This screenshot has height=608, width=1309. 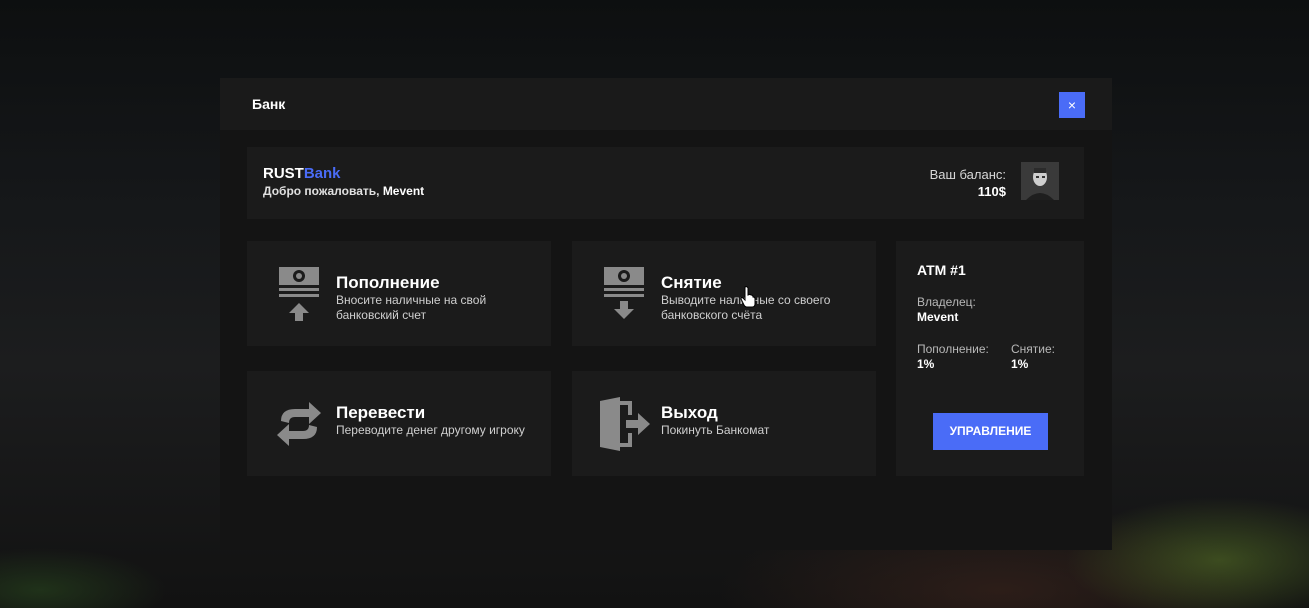 What do you see at coordinates (269, 104) in the screenshot?
I see `window-title: Банк` at bounding box center [269, 104].